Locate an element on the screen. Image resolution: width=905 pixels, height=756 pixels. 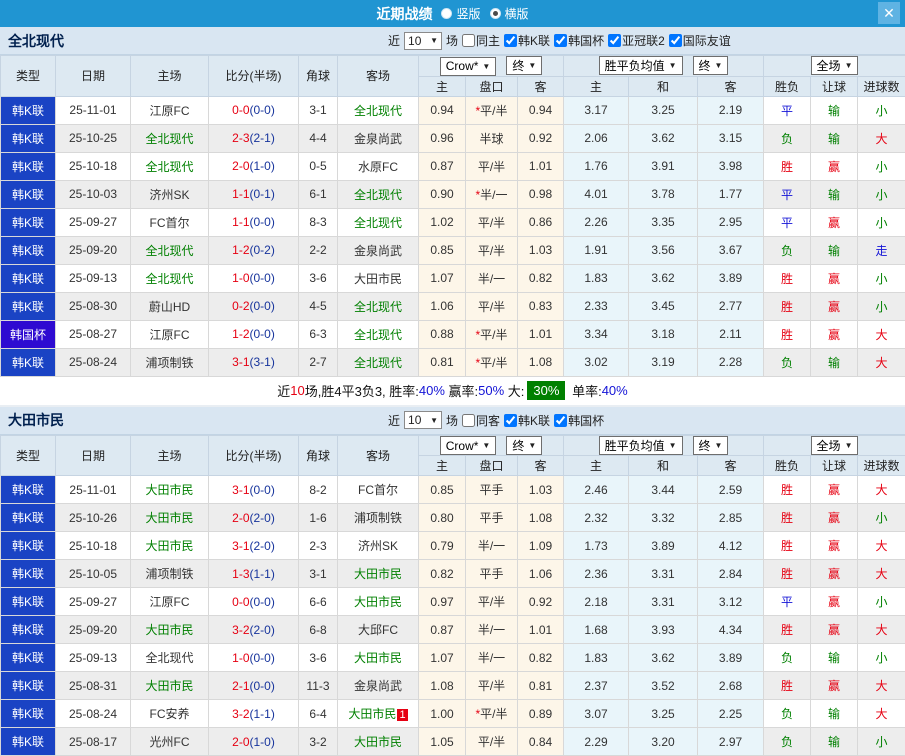
view-radio-horizontal: 横版 is located at coordinates (509, 13).